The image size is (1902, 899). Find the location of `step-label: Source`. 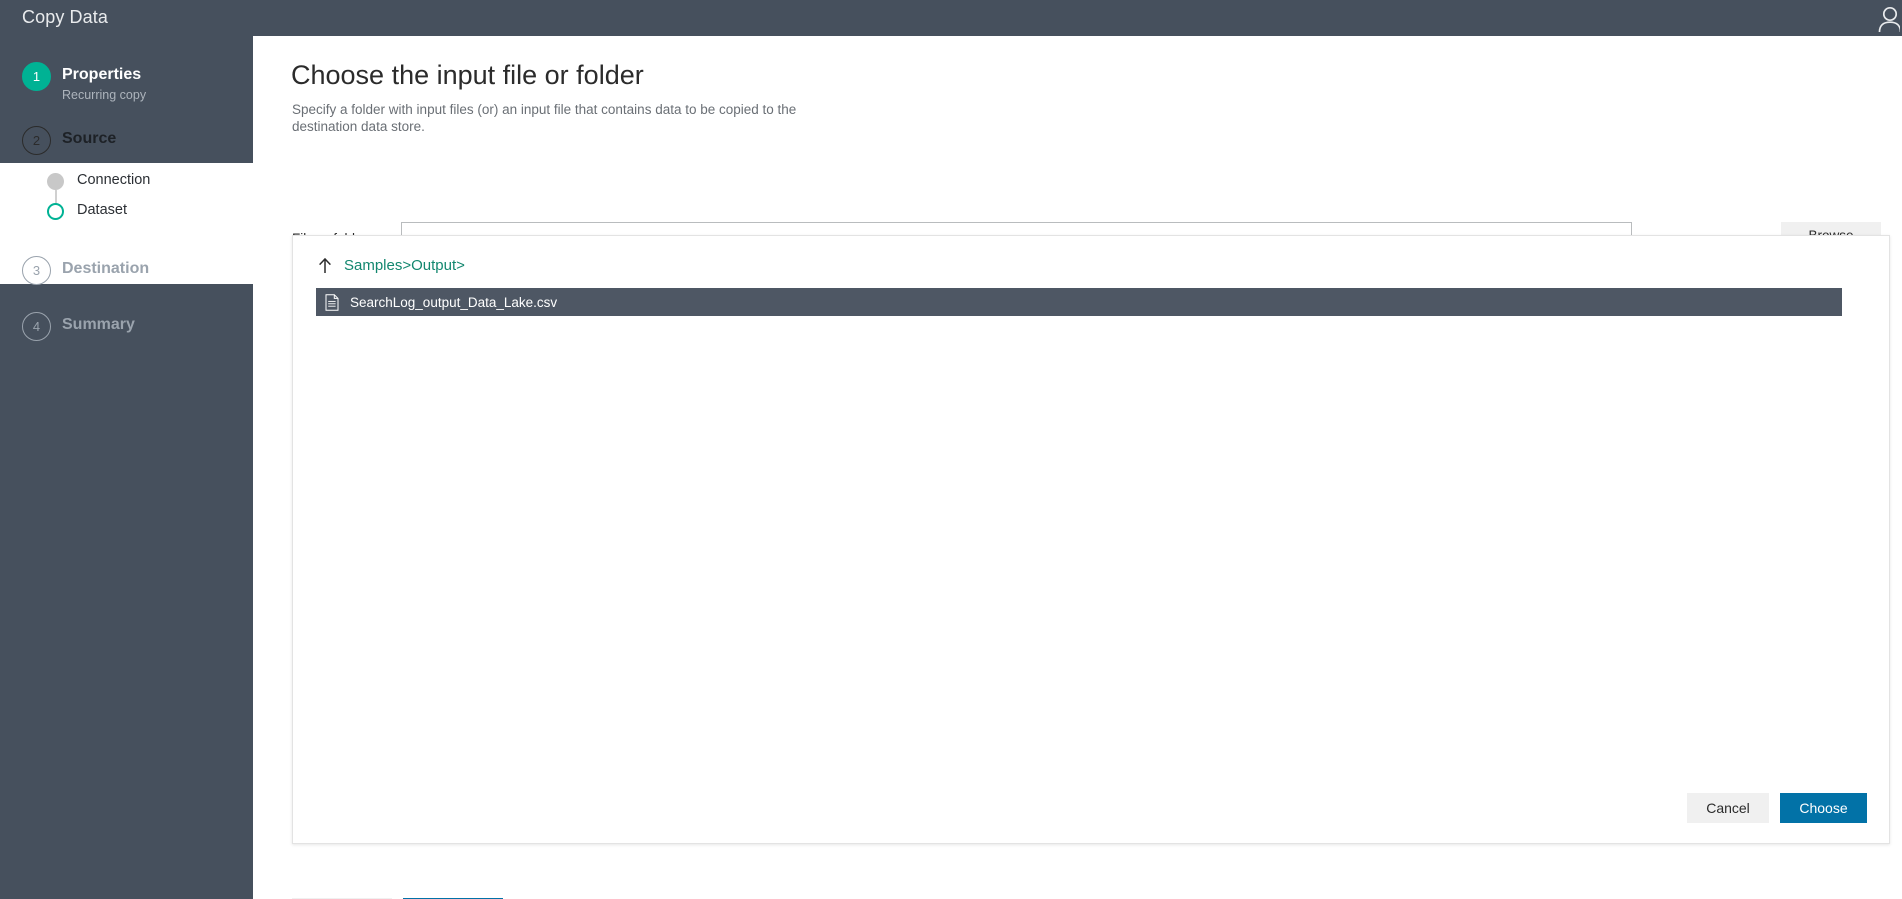

step-label: Source is located at coordinates (89, 138).